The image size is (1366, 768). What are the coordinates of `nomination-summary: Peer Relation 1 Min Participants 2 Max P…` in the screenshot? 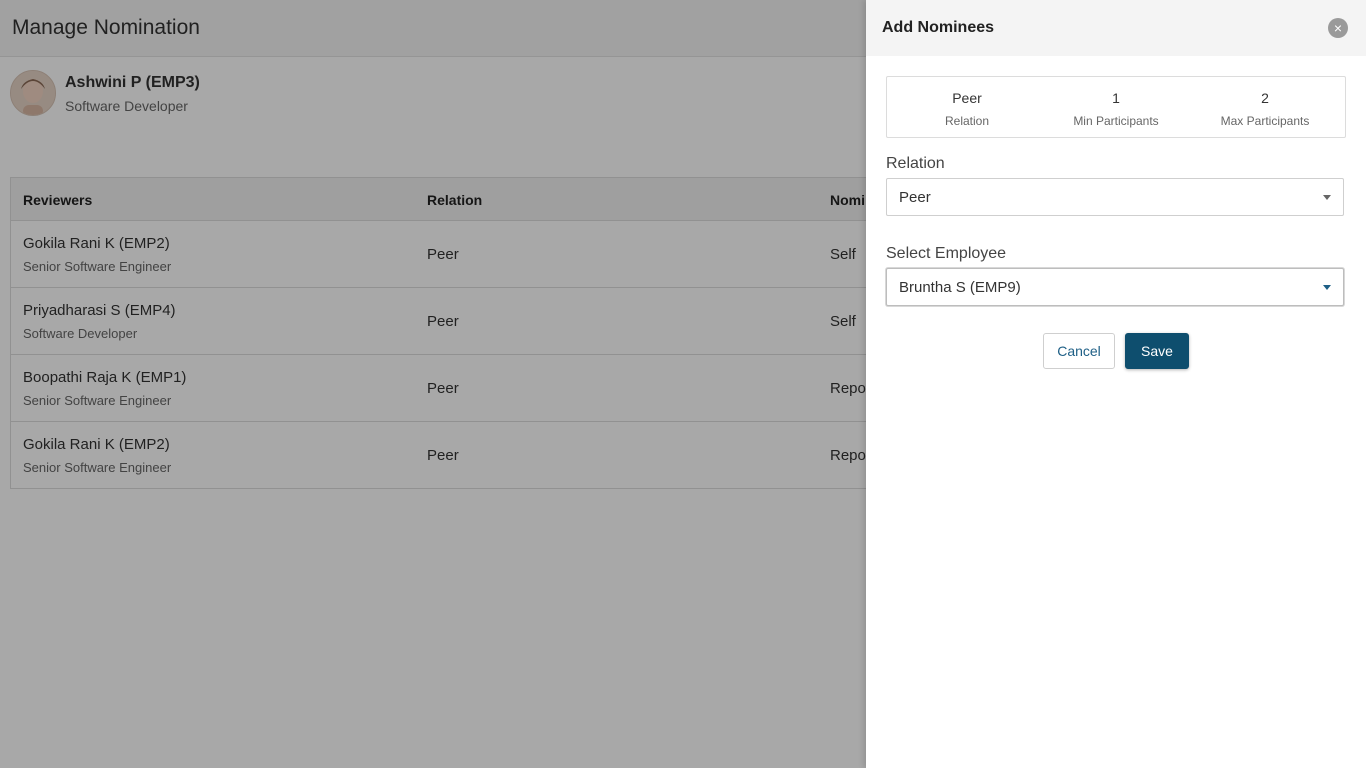 It's located at (1116, 107).